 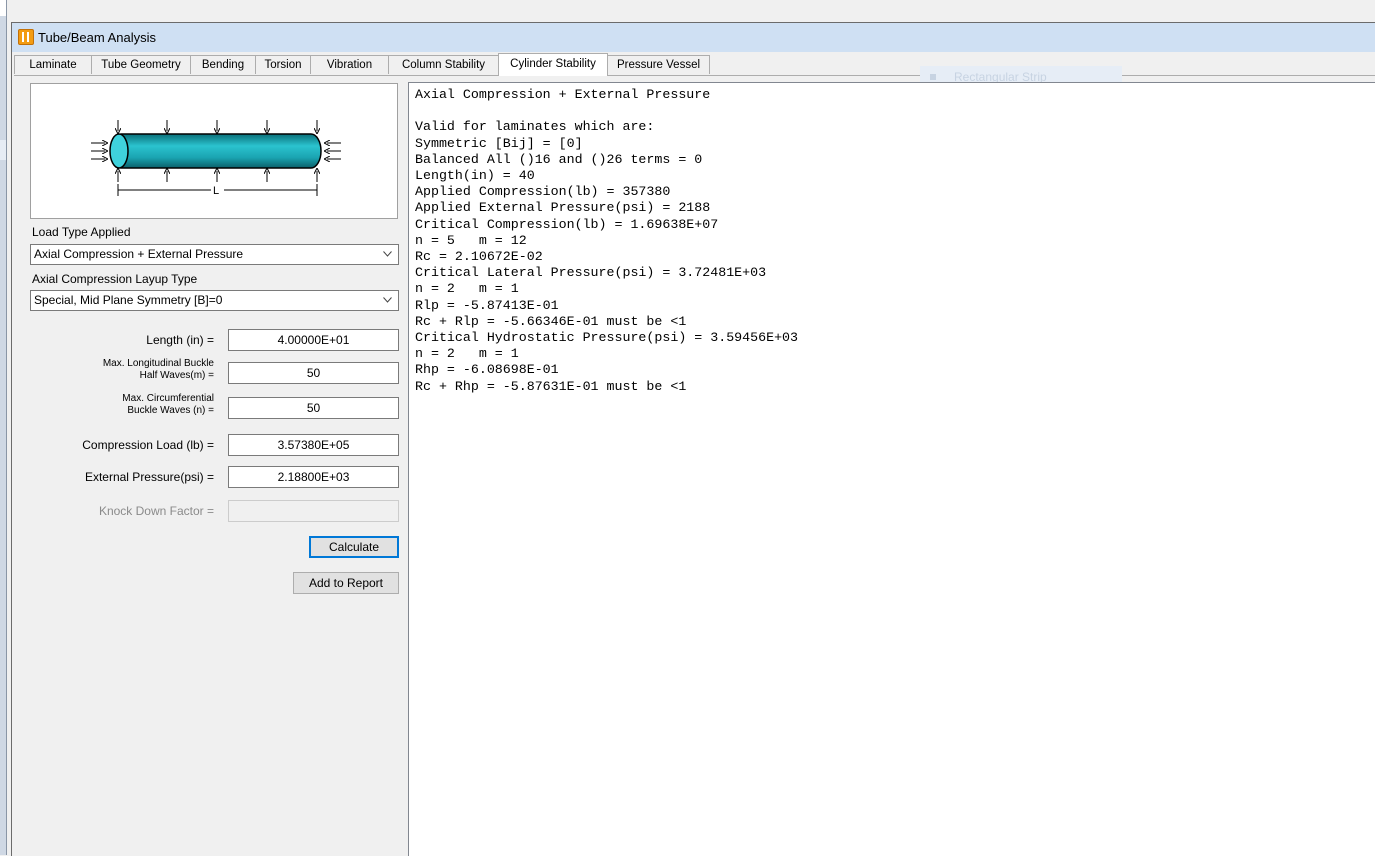 What do you see at coordinates (128, 300) in the screenshot?
I see `layup-type-value: Special, Mid Plane Symmetry [B]=0` at bounding box center [128, 300].